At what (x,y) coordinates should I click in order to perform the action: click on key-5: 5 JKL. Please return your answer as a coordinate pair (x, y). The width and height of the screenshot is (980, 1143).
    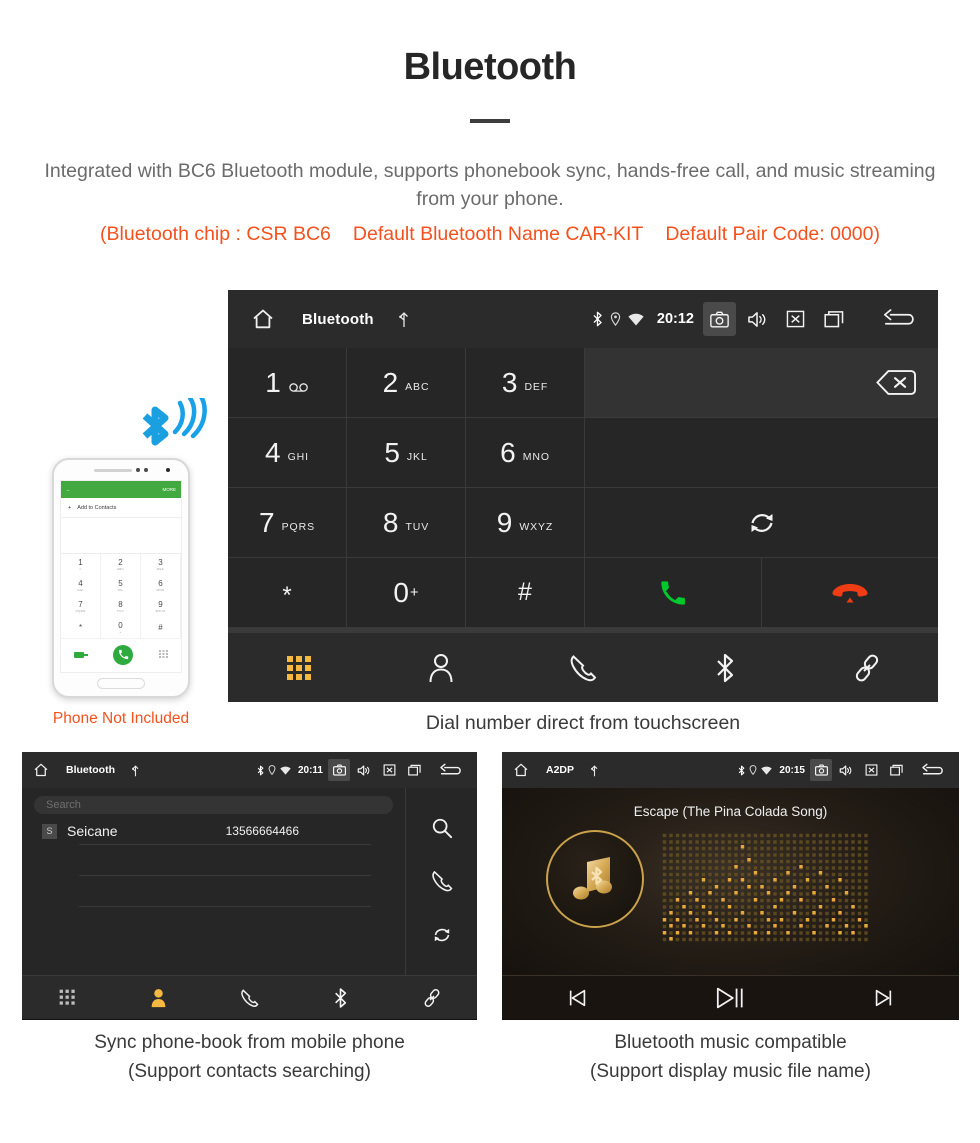
    Looking at the image, I should click on (406, 452).